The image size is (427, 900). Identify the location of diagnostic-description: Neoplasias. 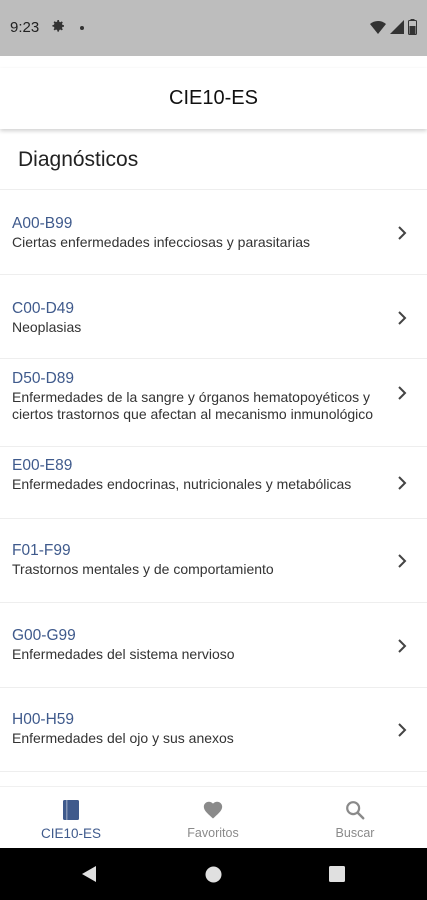
(47, 327).